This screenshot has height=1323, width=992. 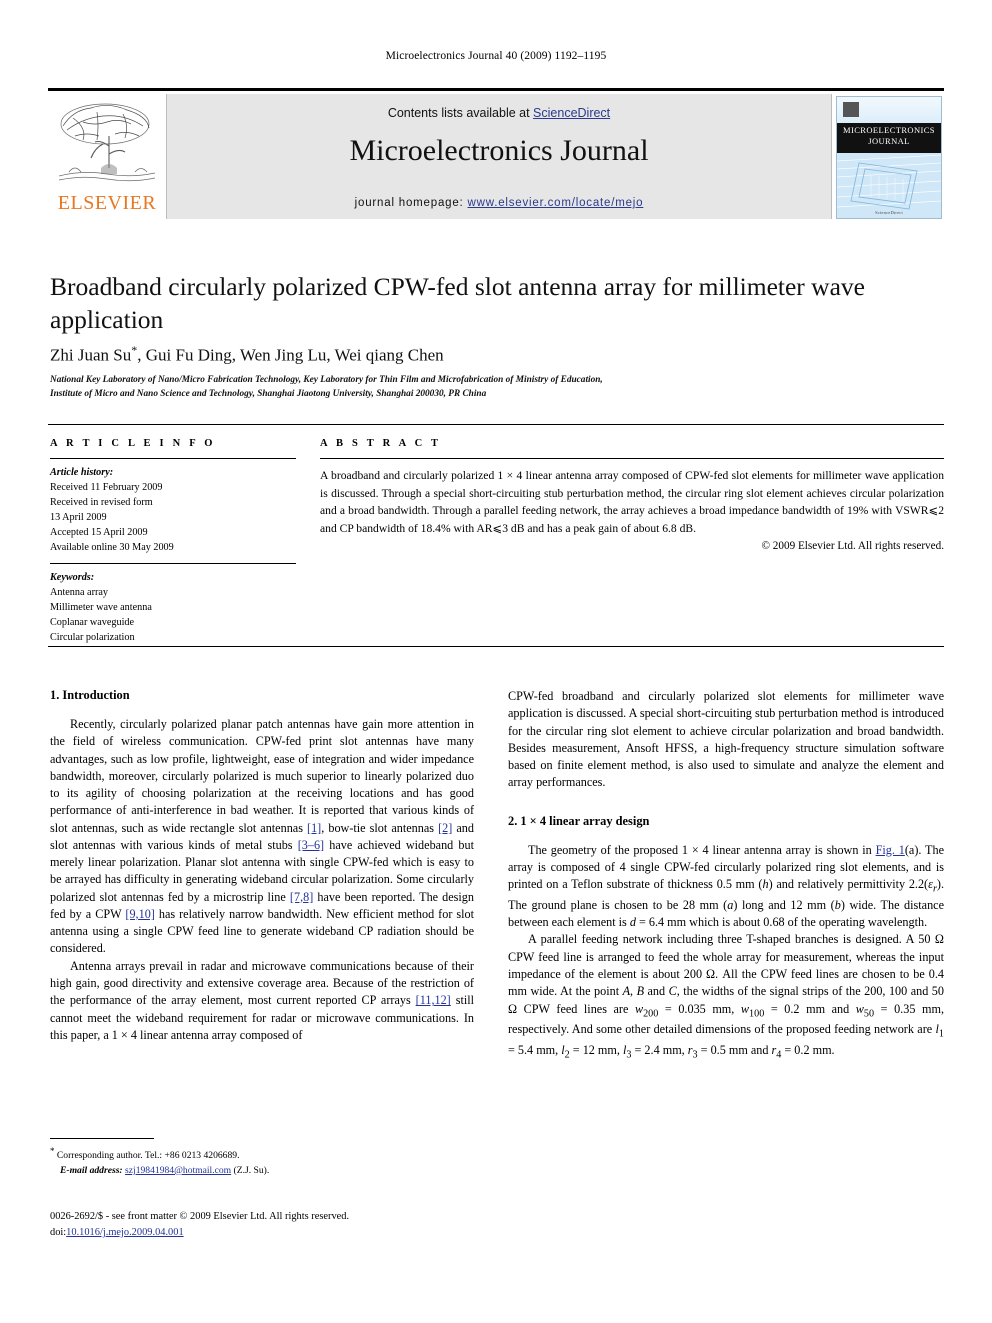 What do you see at coordinates (848, 884) in the screenshot?
I see `design-p1-part-c: ) and relatively permittivity 2.2(` at bounding box center [848, 884].